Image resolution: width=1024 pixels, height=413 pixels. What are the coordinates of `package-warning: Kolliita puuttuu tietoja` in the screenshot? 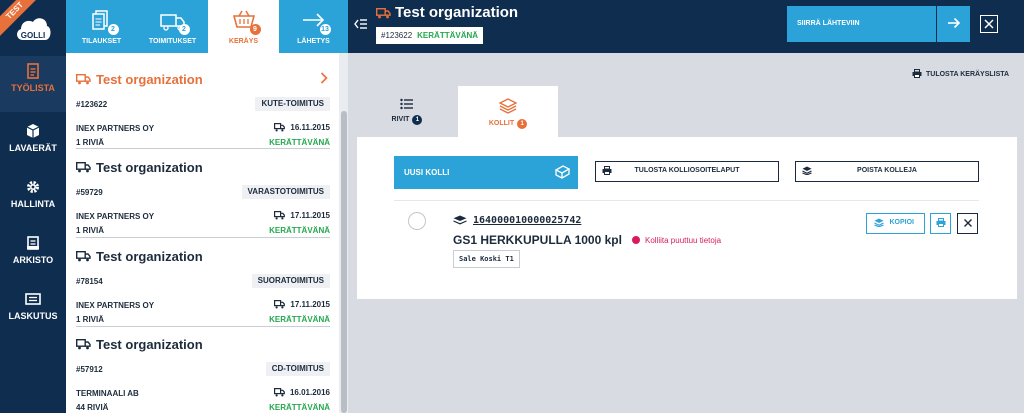 It's located at (676, 240).